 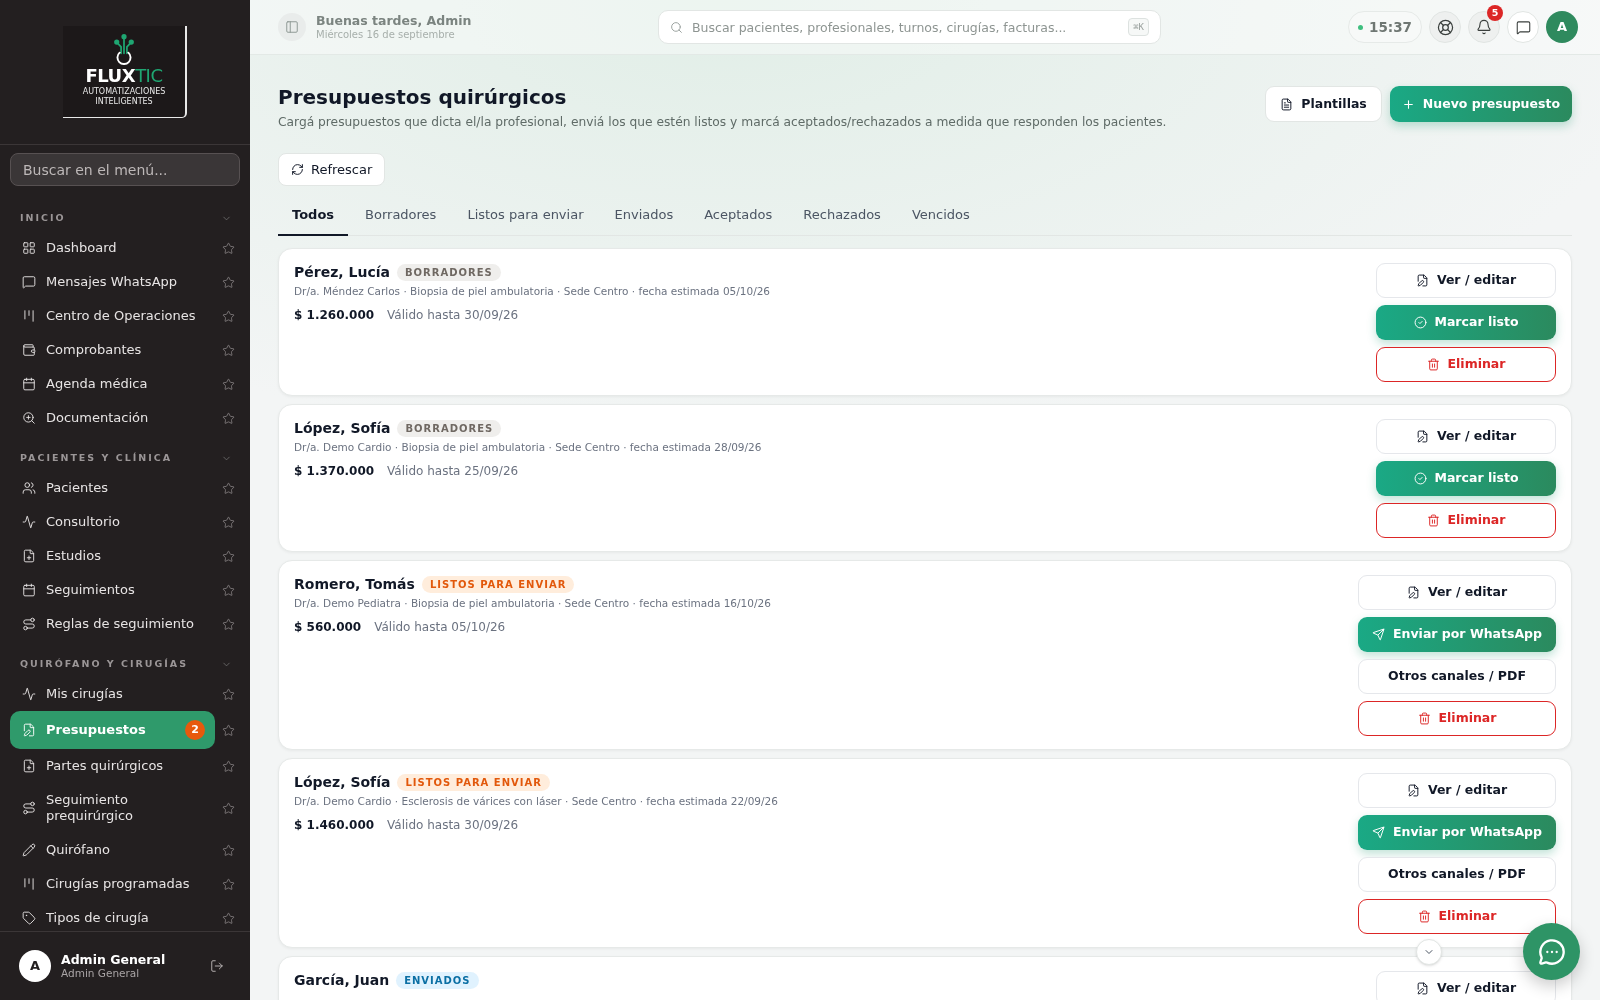 I want to click on filter-tab: Aceptados, so click(x=738, y=216).